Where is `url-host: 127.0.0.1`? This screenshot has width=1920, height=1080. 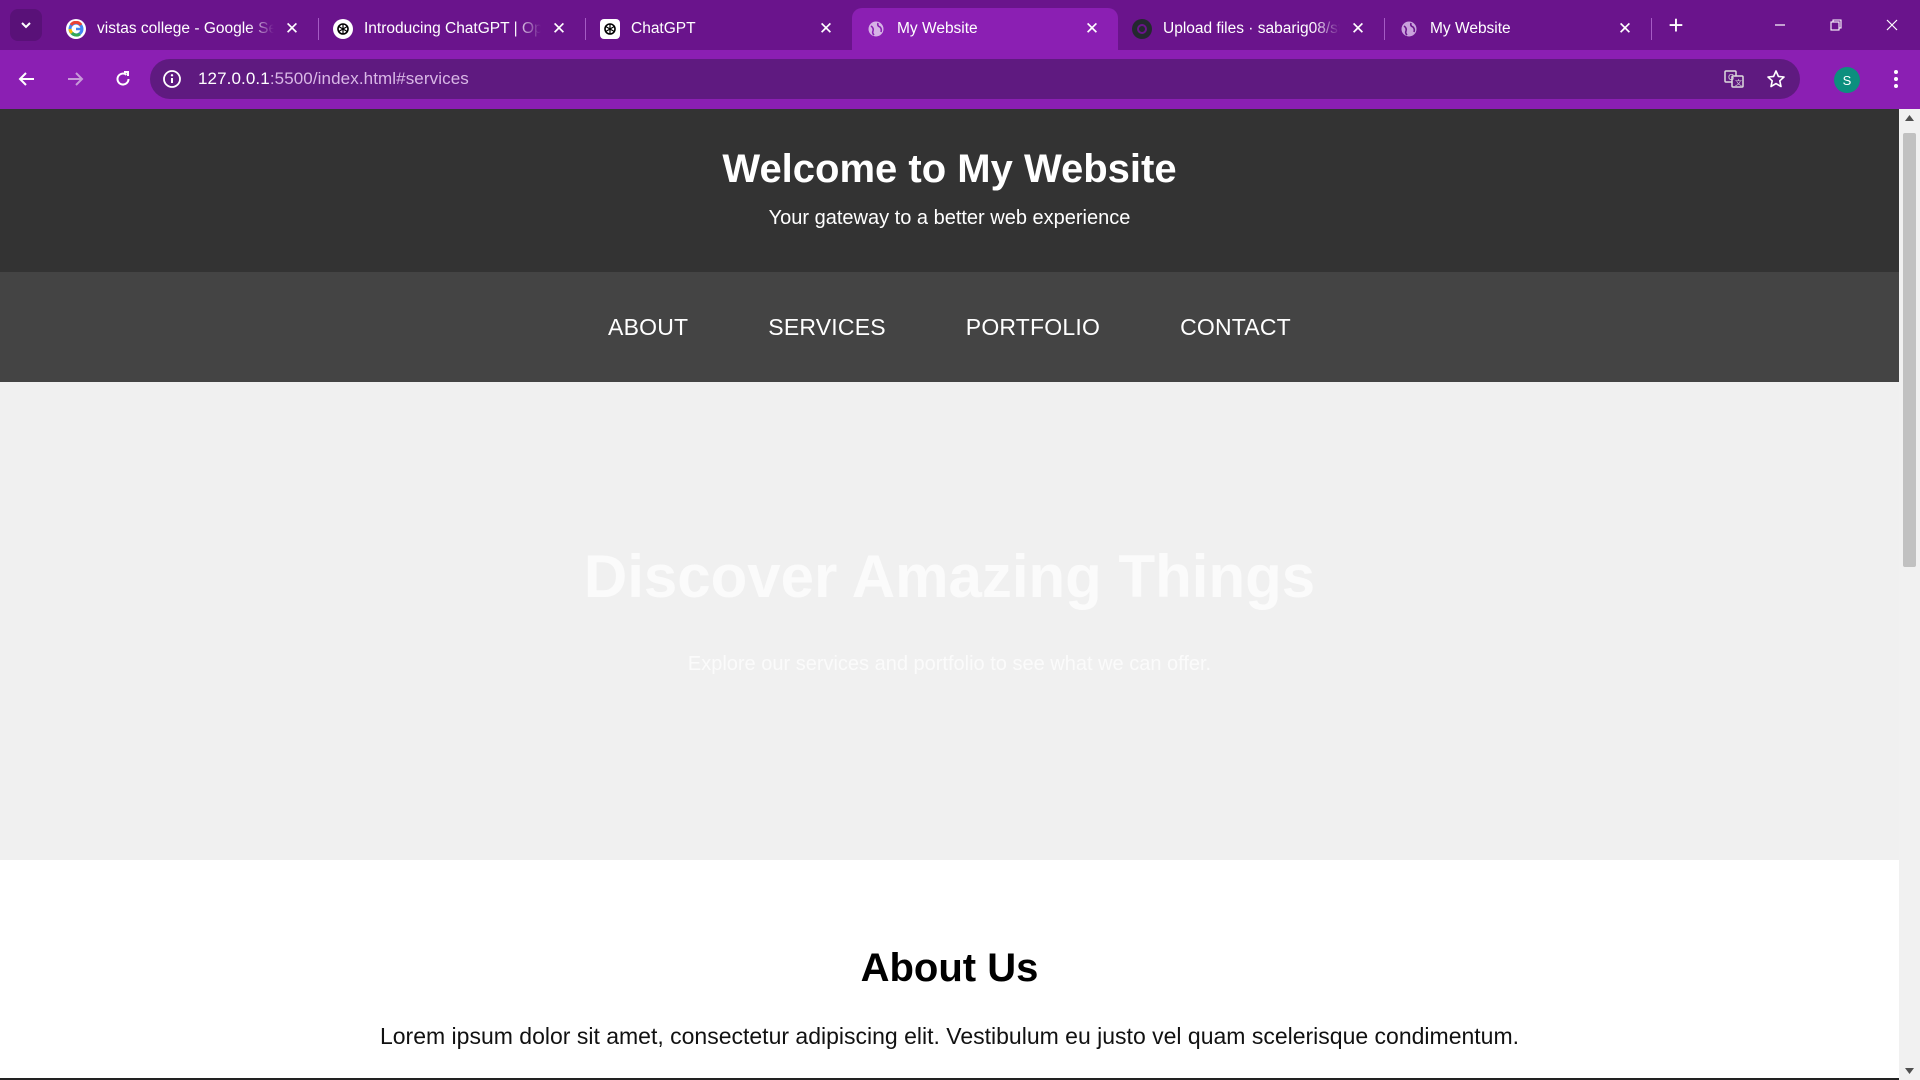 url-host: 127.0.0.1 is located at coordinates (234, 78).